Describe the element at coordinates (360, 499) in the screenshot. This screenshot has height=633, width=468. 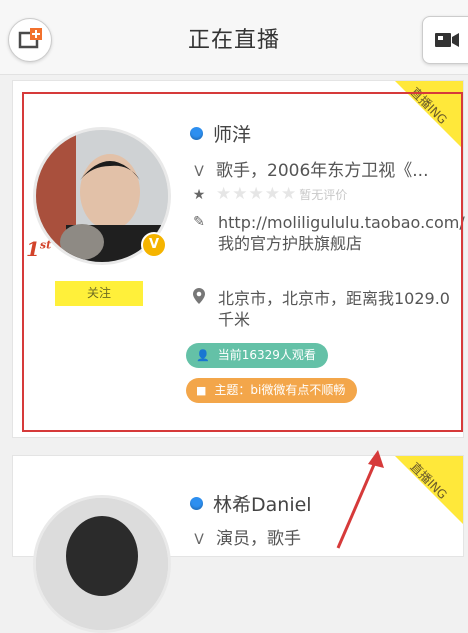
I see `red-arrow-annotation` at that location.